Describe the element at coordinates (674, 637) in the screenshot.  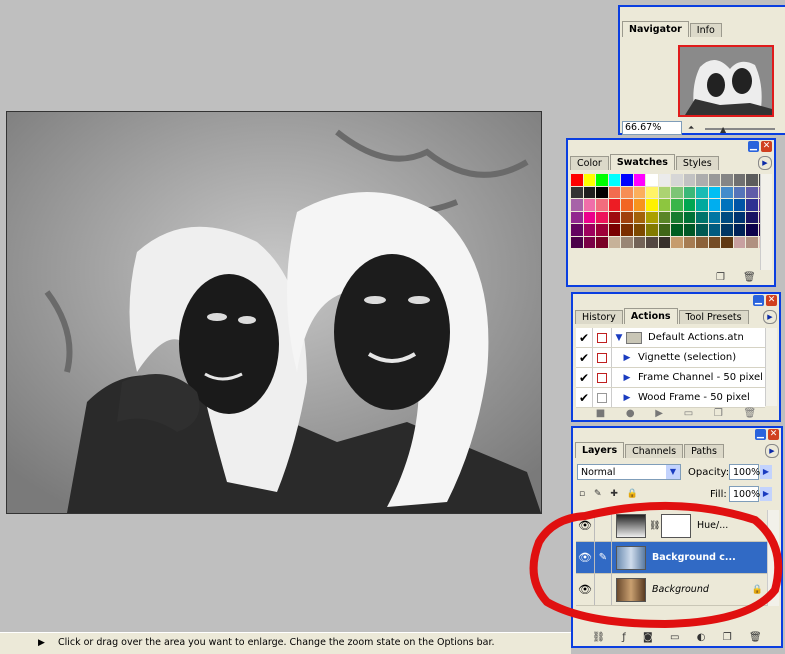
I see `new-group-icon: ▭` at that location.